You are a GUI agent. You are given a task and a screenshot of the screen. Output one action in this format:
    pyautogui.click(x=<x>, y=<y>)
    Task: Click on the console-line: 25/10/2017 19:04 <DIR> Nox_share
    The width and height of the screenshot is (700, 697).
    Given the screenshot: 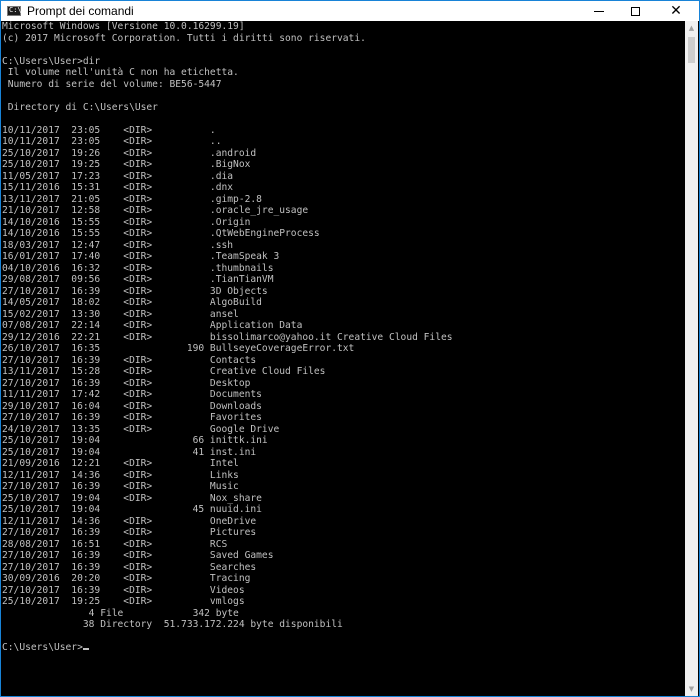 What is the action you would take?
    pyautogui.click(x=132, y=498)
    